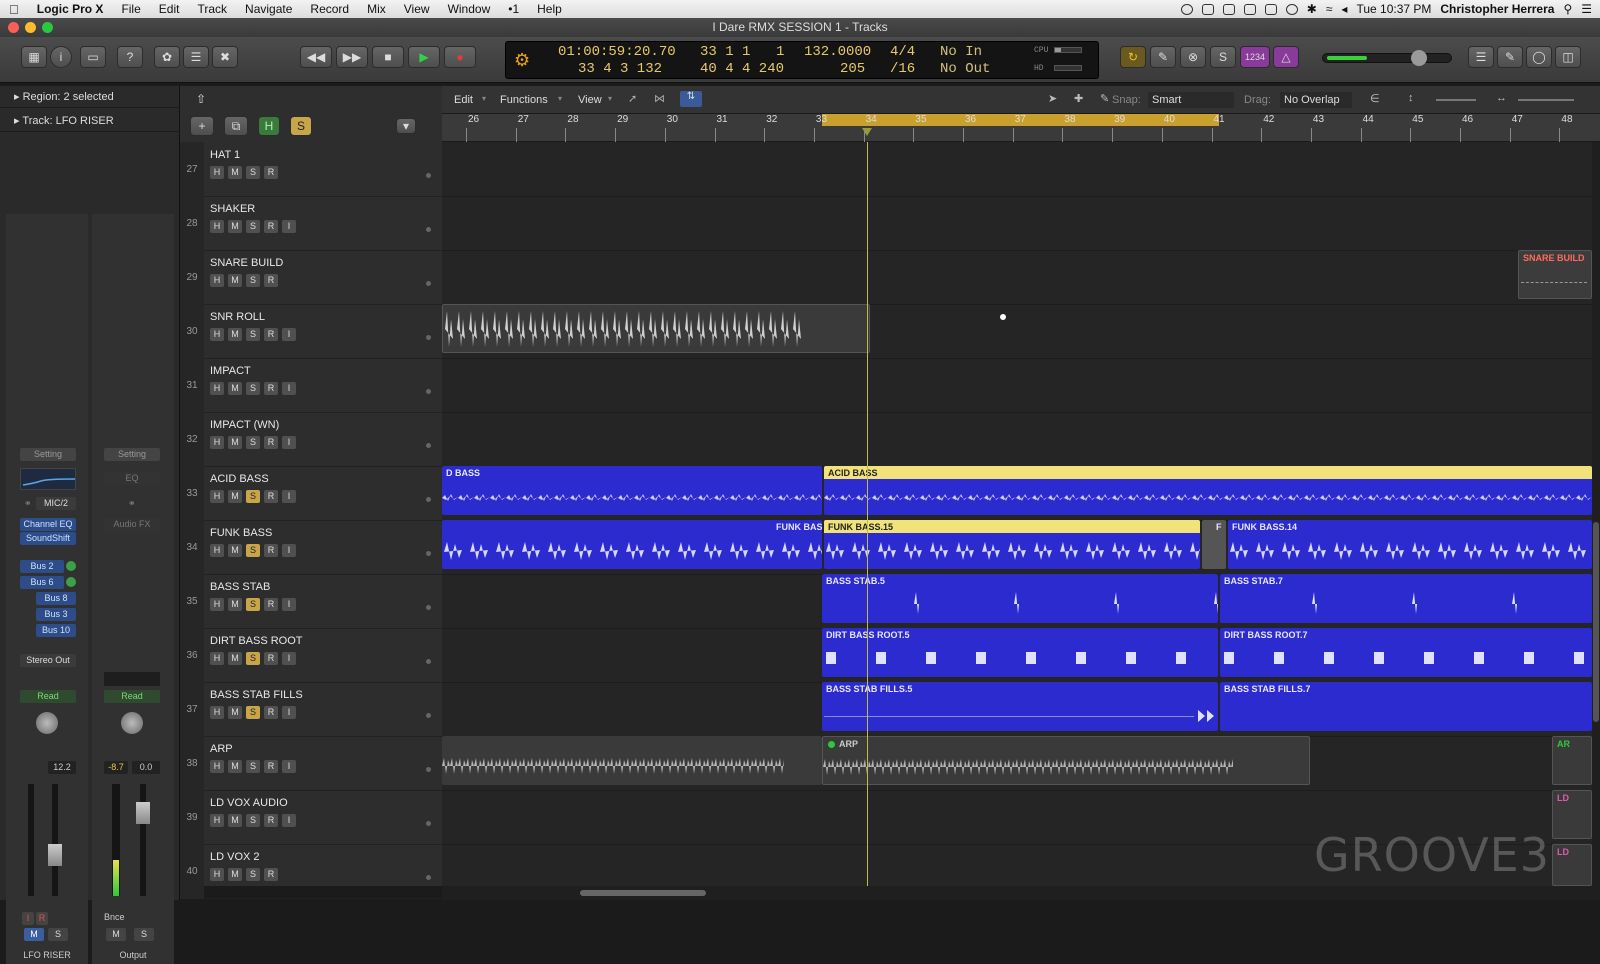  Describe the element at coordinates (301, 126) in the screenshot. I see `global-solo-button: S` at that location.